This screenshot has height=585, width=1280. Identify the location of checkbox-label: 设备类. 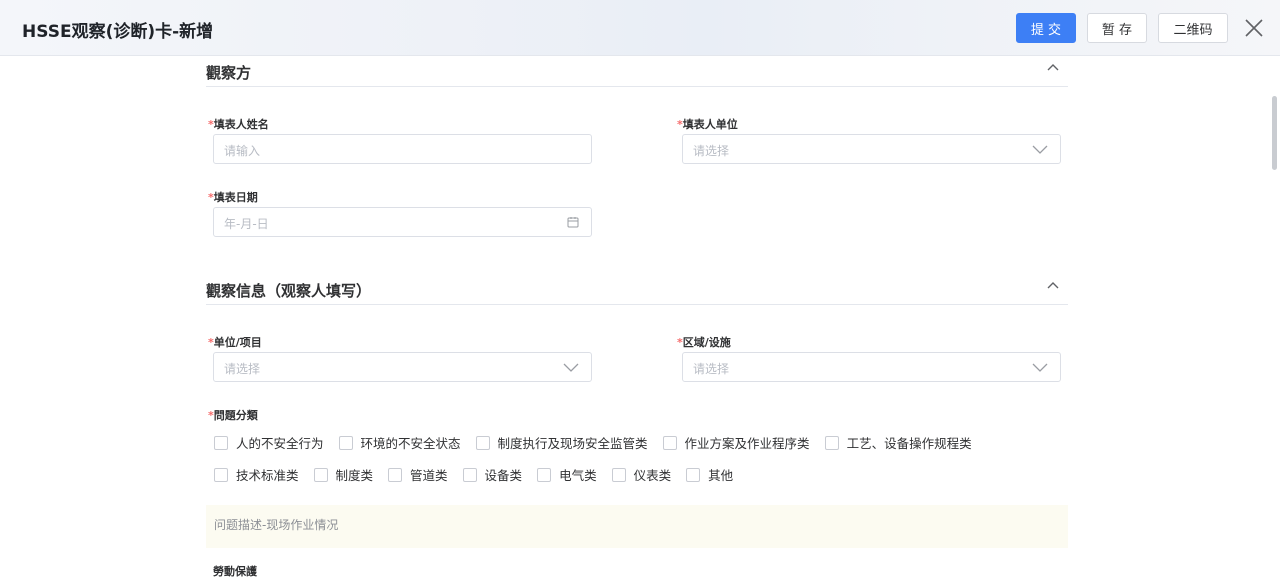
(503, 475).